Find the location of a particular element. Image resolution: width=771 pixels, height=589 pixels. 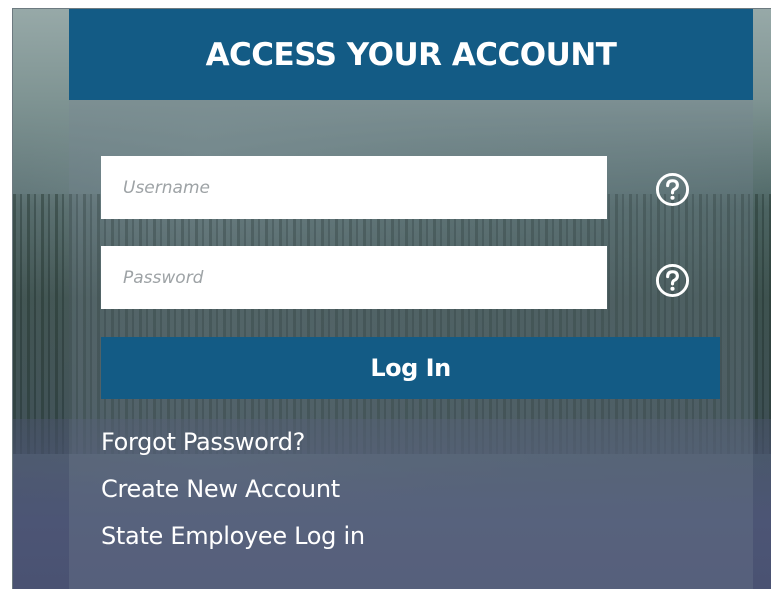

page-title: ACCESS YOUR ACCOUNT is located at coordinates (411, 54).